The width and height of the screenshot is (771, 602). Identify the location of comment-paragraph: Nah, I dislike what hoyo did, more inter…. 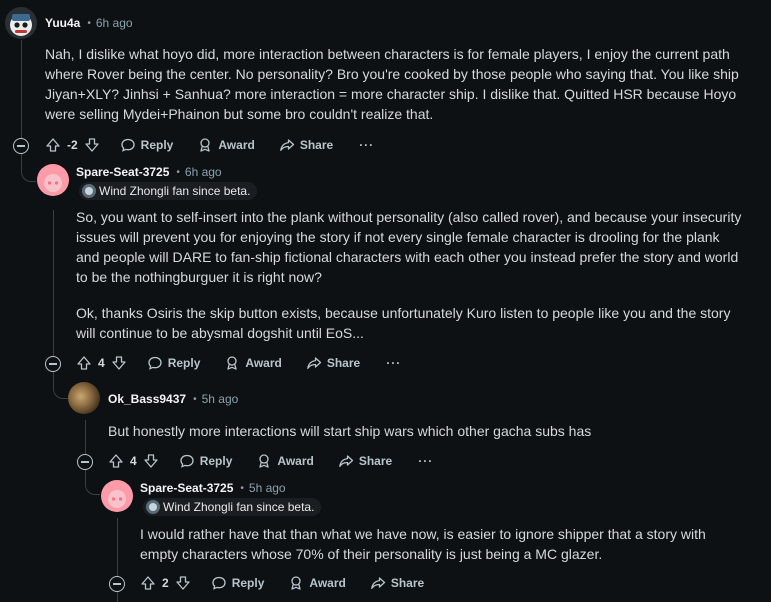
(392, 84).